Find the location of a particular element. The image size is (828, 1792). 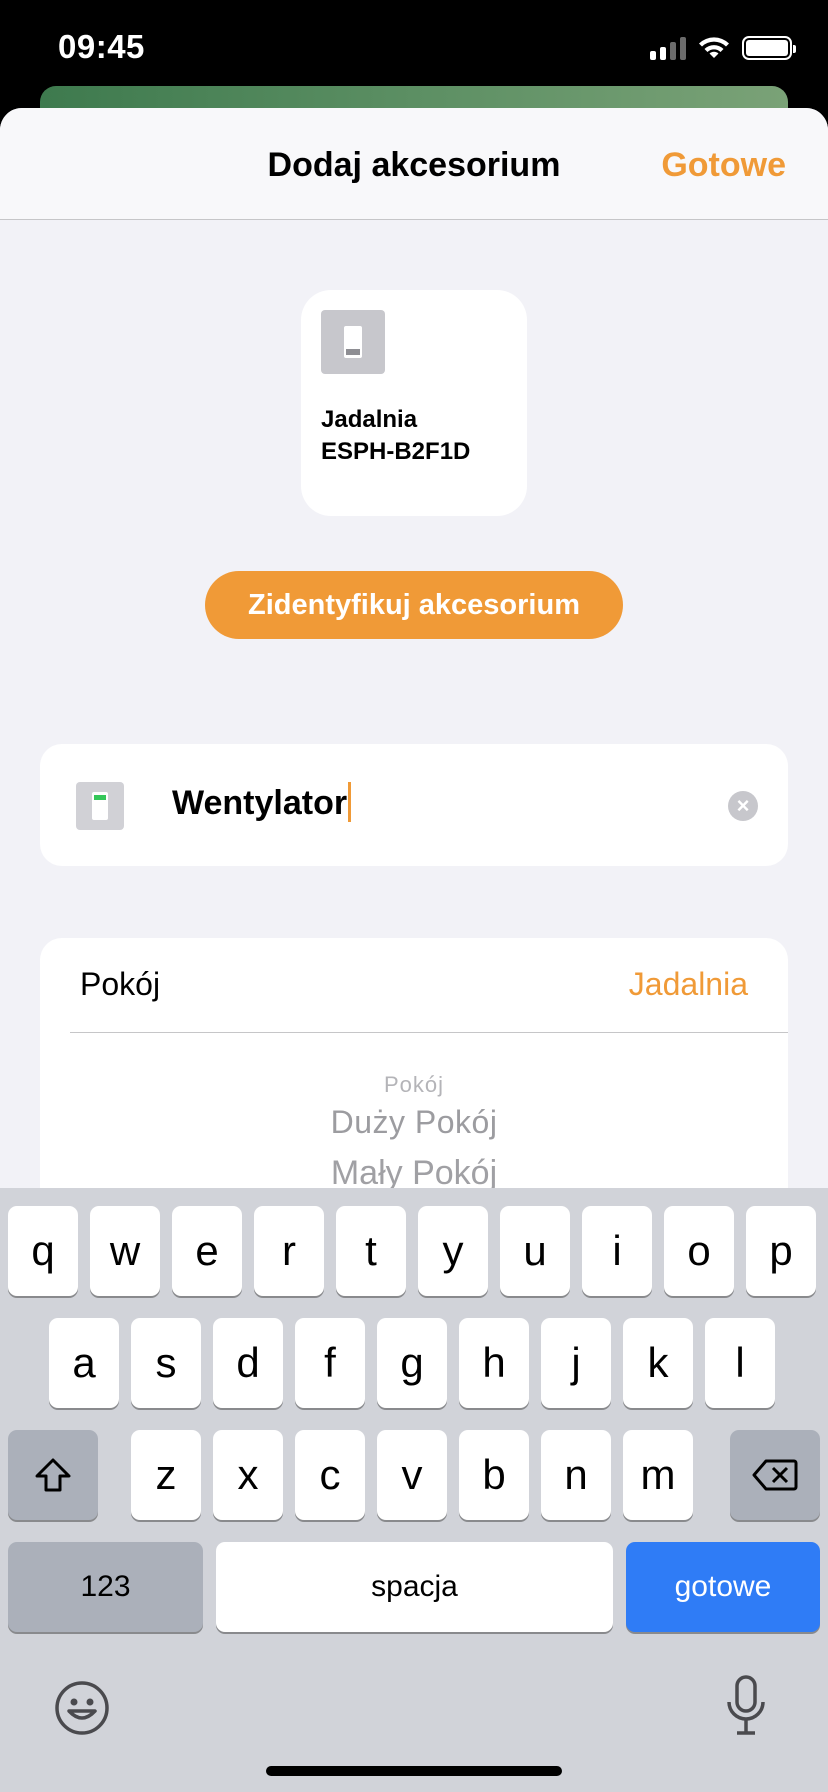

key-o: o is located at coordinates (699, 1251).